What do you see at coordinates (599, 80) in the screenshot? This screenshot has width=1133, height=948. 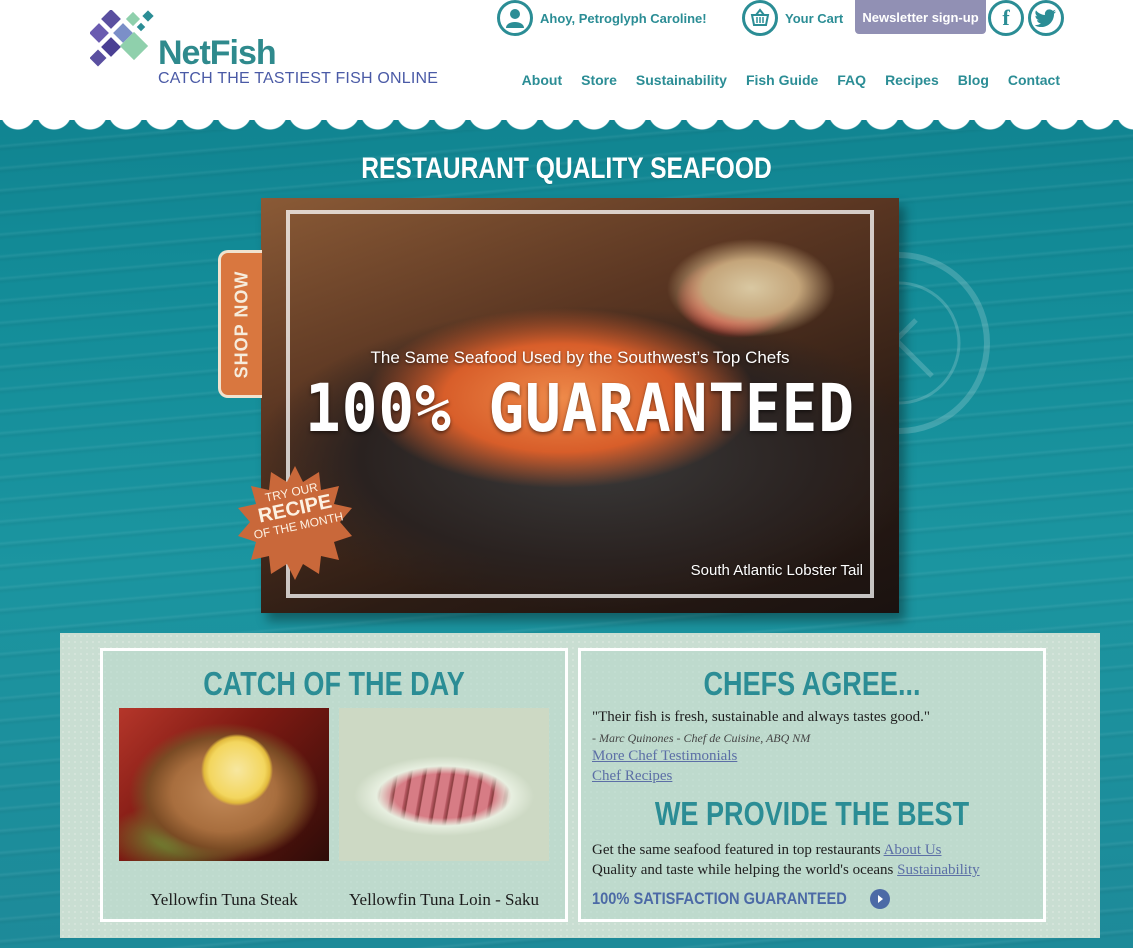 I see `nav-store: Store` at bounding box center [599, 80].